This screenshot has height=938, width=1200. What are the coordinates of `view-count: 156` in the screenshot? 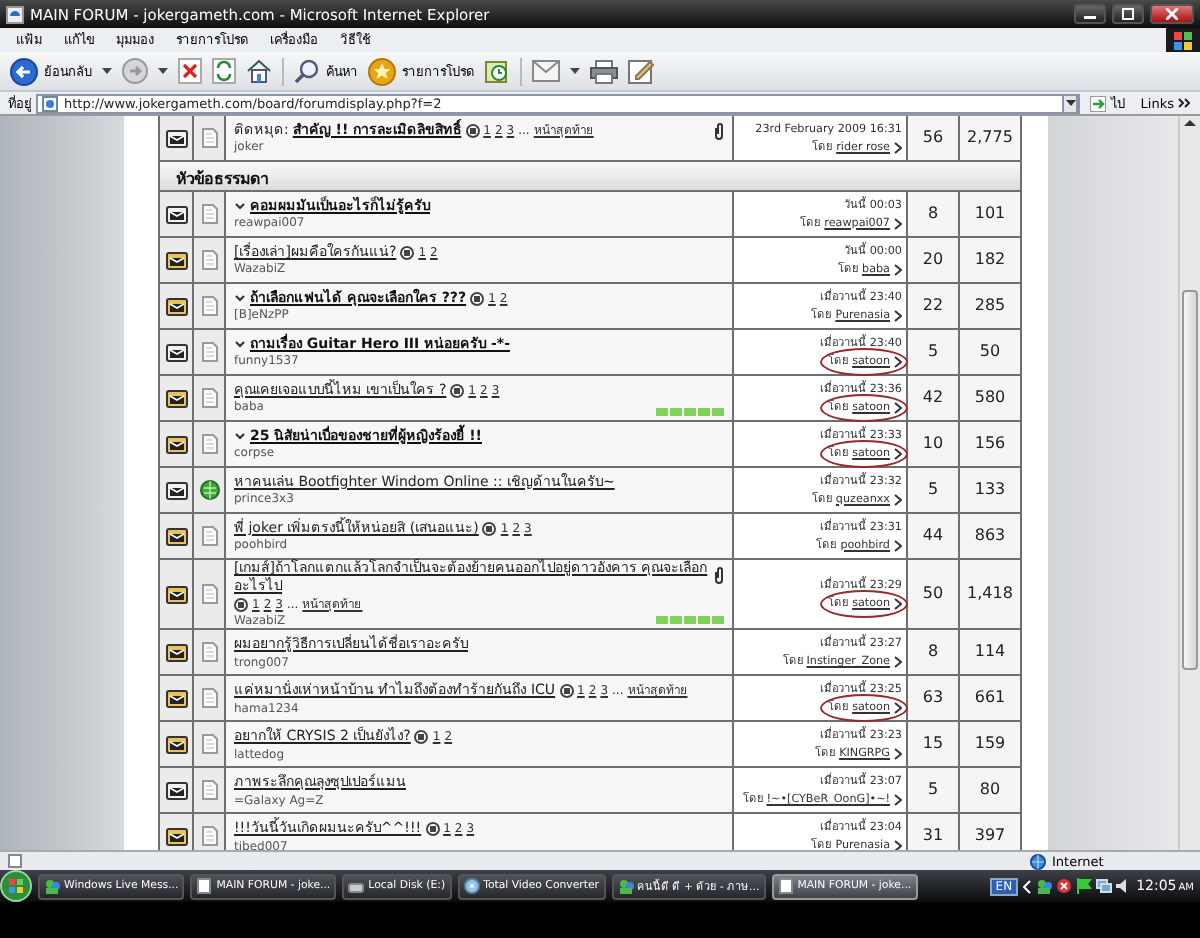 It's located at (990, 444).